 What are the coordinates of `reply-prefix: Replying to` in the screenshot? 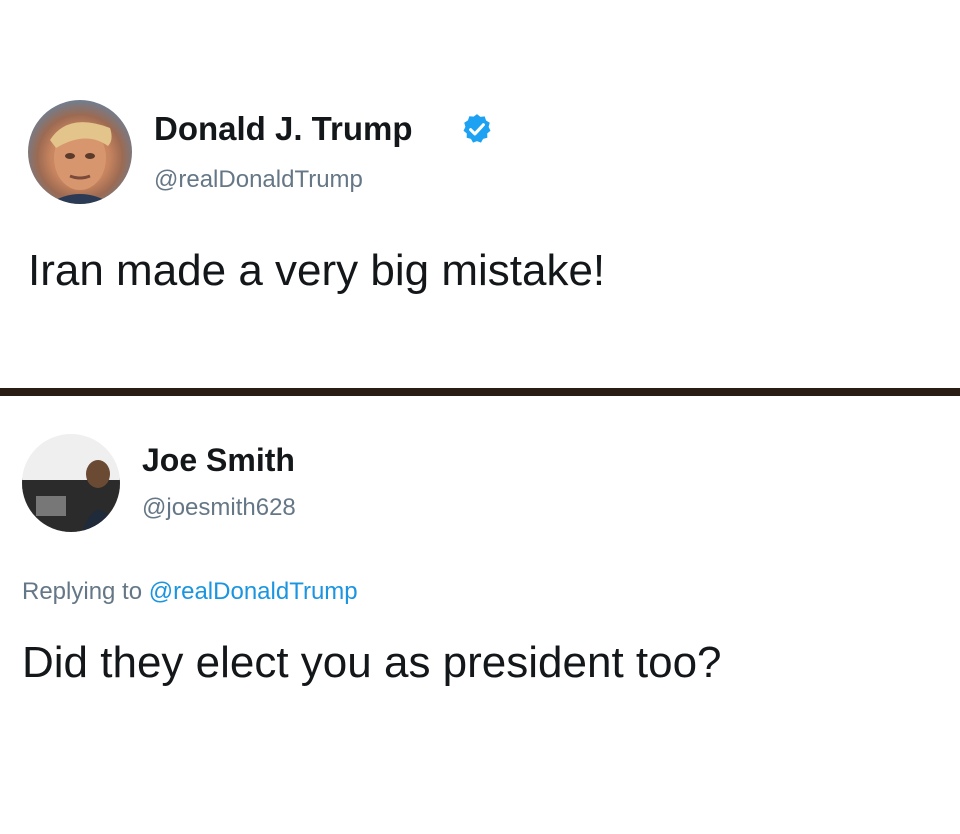 It's located at (82, 591).